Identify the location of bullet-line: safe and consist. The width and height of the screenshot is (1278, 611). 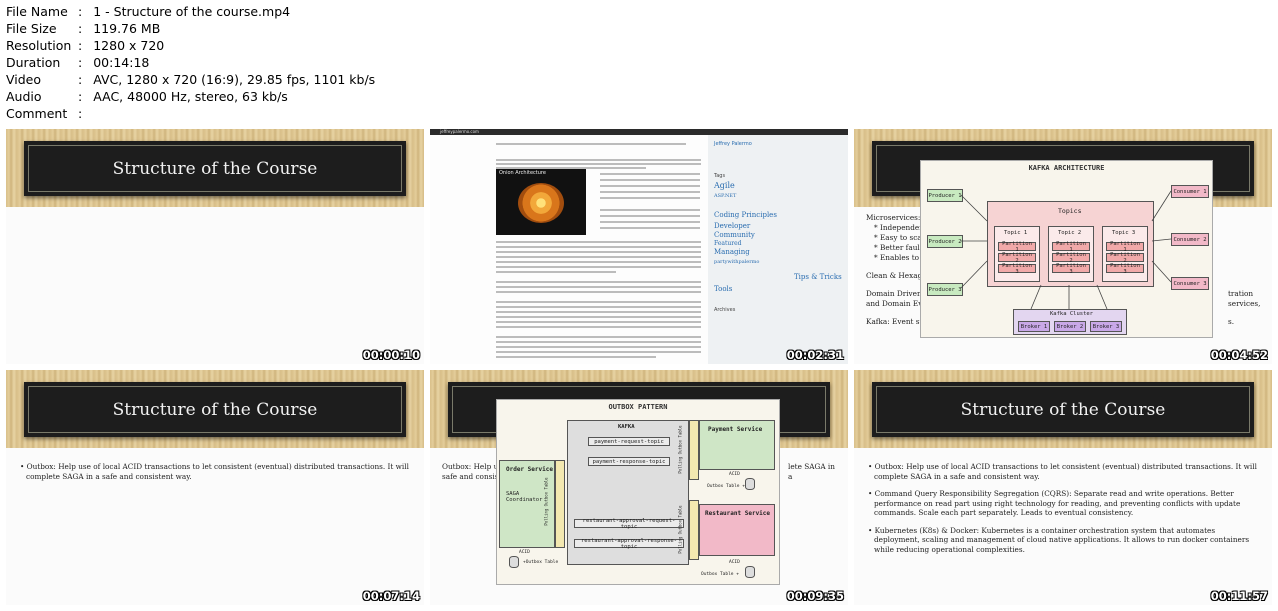
(472, 476).